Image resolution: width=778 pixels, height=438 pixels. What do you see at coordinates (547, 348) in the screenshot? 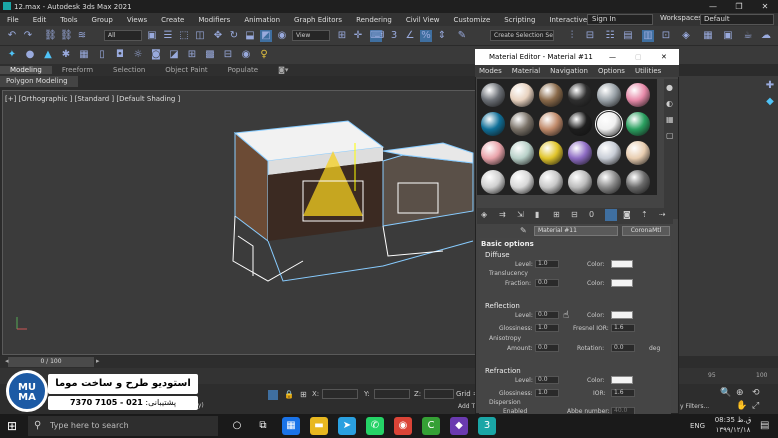
I see `amount-spinner: 0.0` at bounding box center [547, 348].